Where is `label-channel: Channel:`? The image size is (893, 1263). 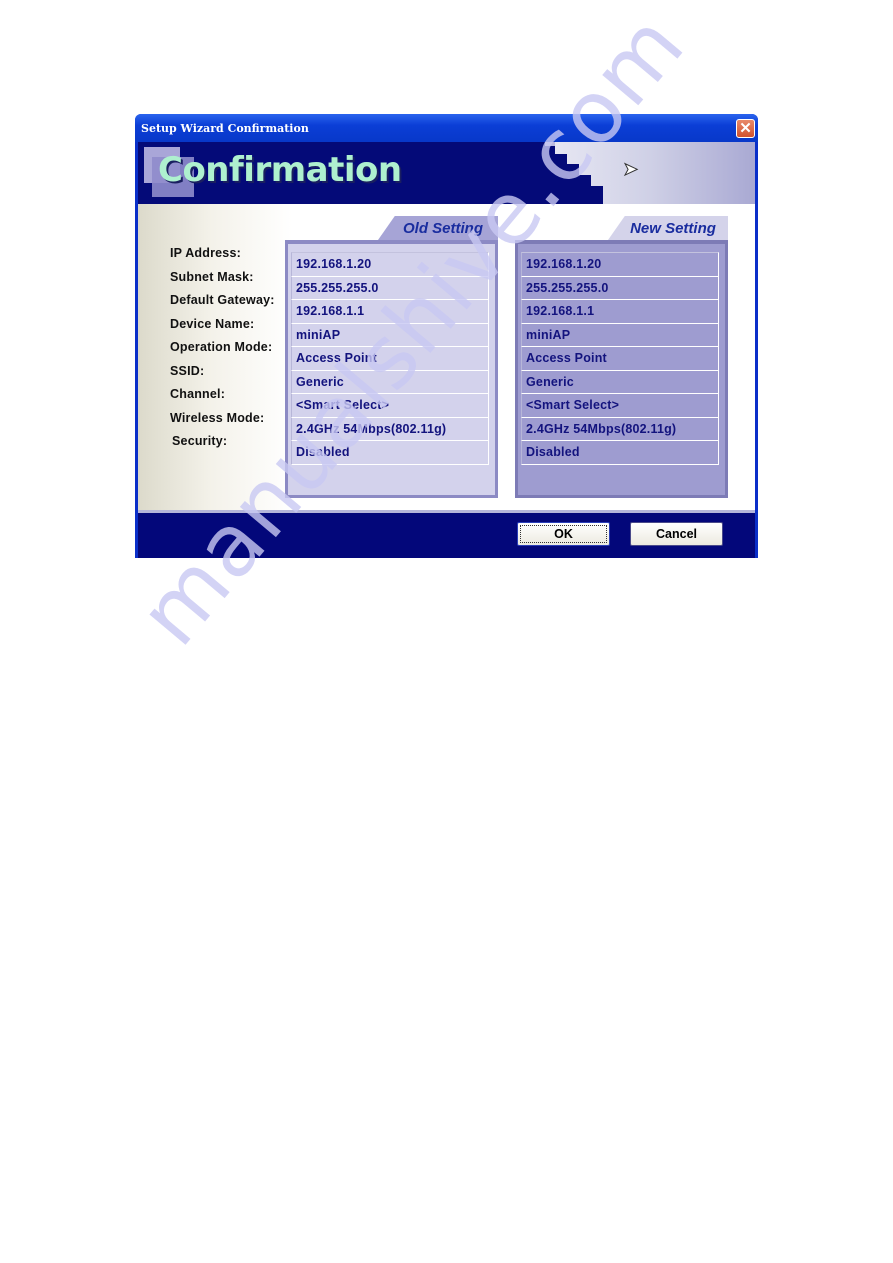
label-channel: Channel: is located at coordinates (198, 394).